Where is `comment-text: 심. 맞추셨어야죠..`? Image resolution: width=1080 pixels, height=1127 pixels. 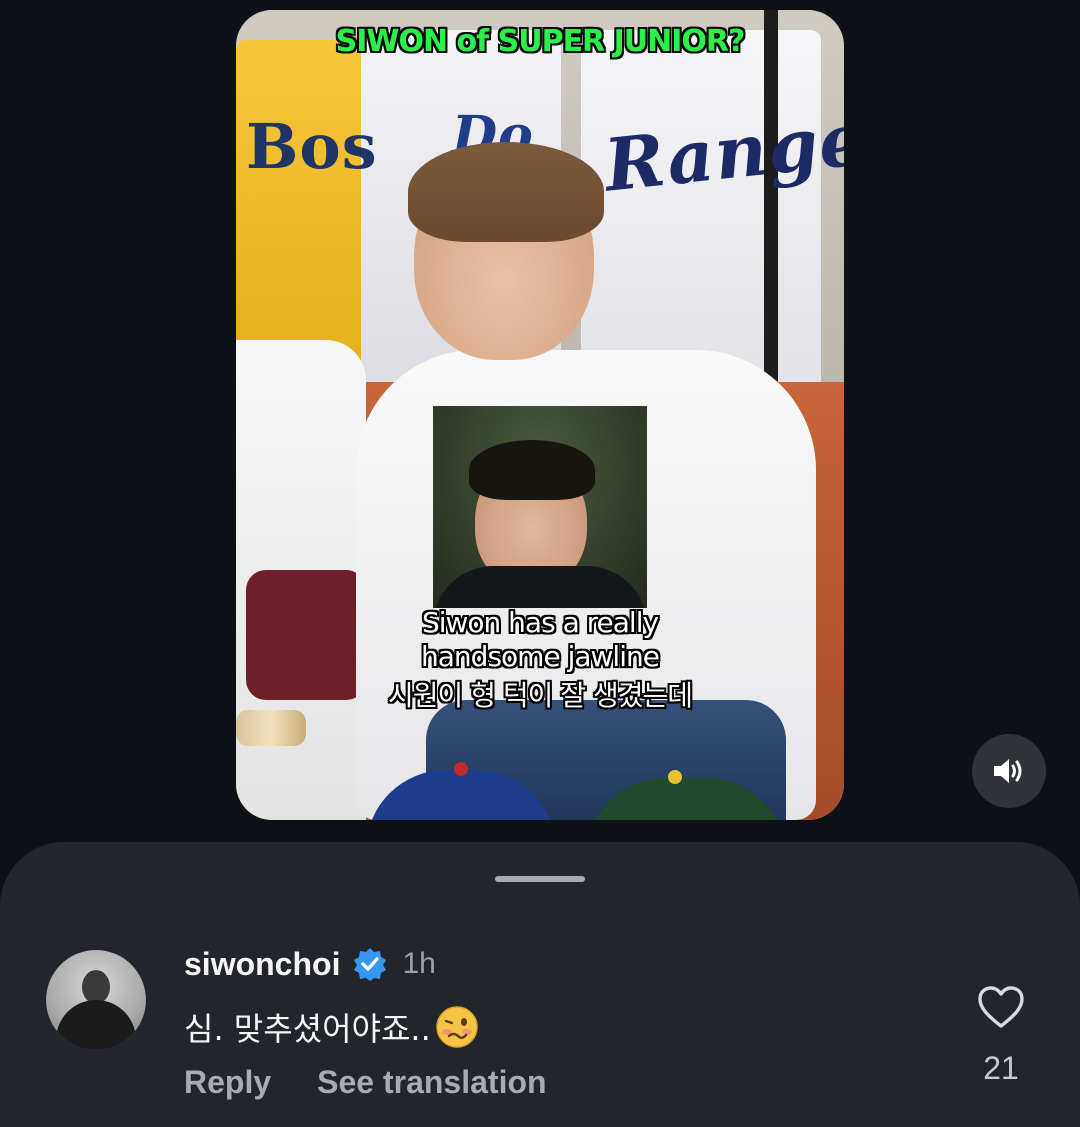 comment-text: 심. 맞추셨어야죠.. is located at coordinates (307, 1029).